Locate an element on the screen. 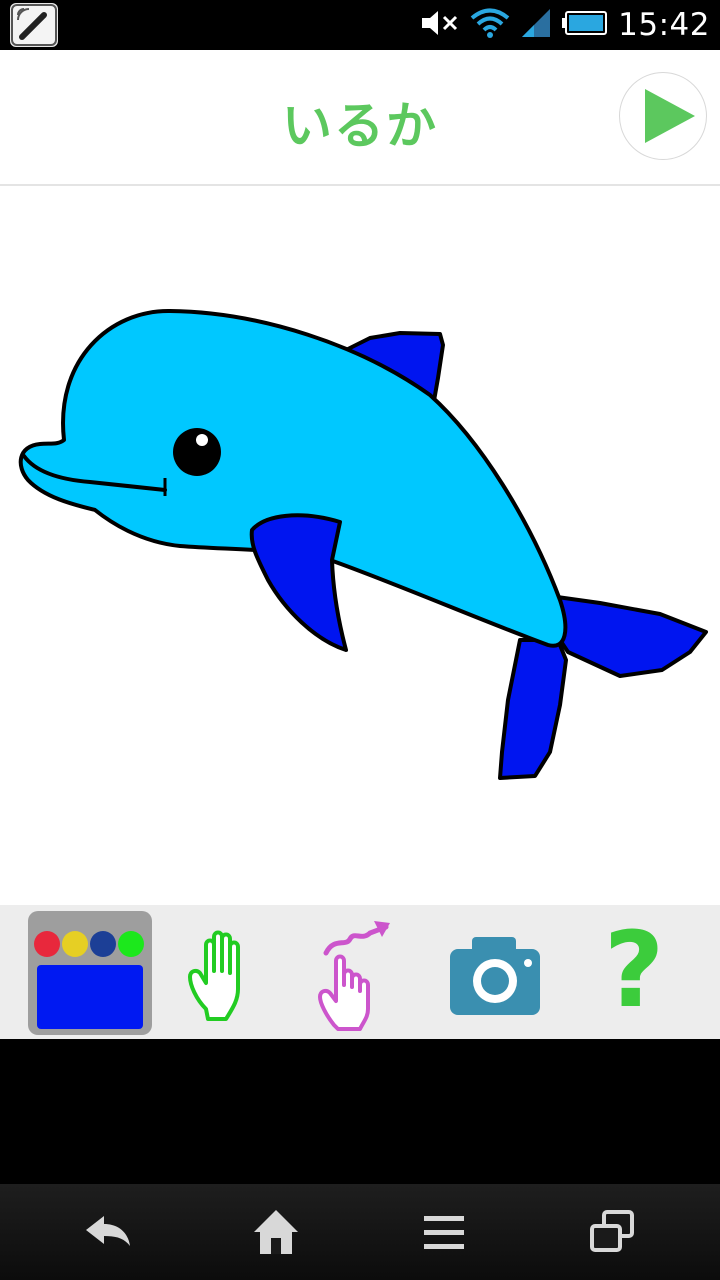  pectoral-fin is located at coordinates (298, 582).